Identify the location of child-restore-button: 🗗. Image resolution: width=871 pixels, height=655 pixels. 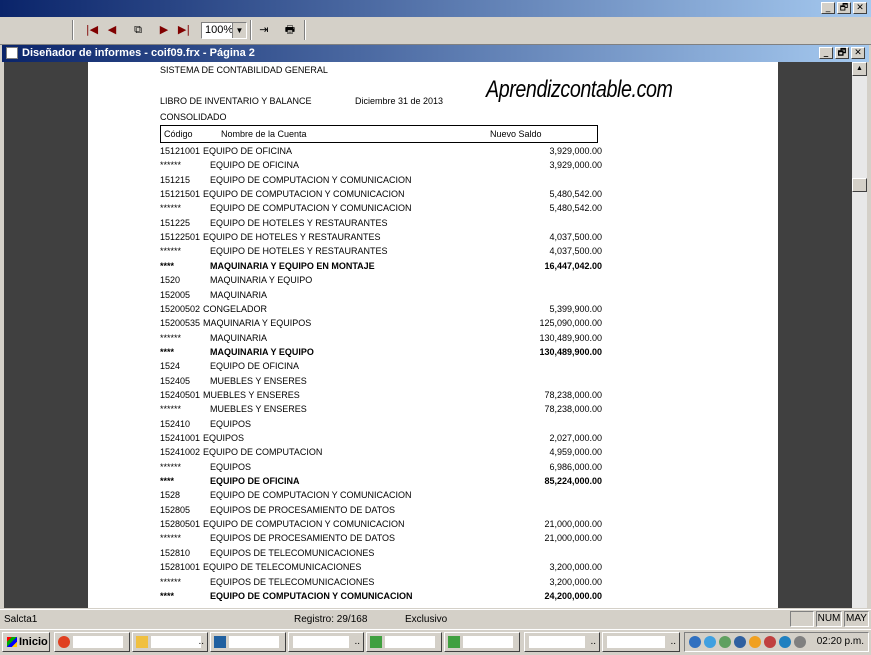
(842, 53).